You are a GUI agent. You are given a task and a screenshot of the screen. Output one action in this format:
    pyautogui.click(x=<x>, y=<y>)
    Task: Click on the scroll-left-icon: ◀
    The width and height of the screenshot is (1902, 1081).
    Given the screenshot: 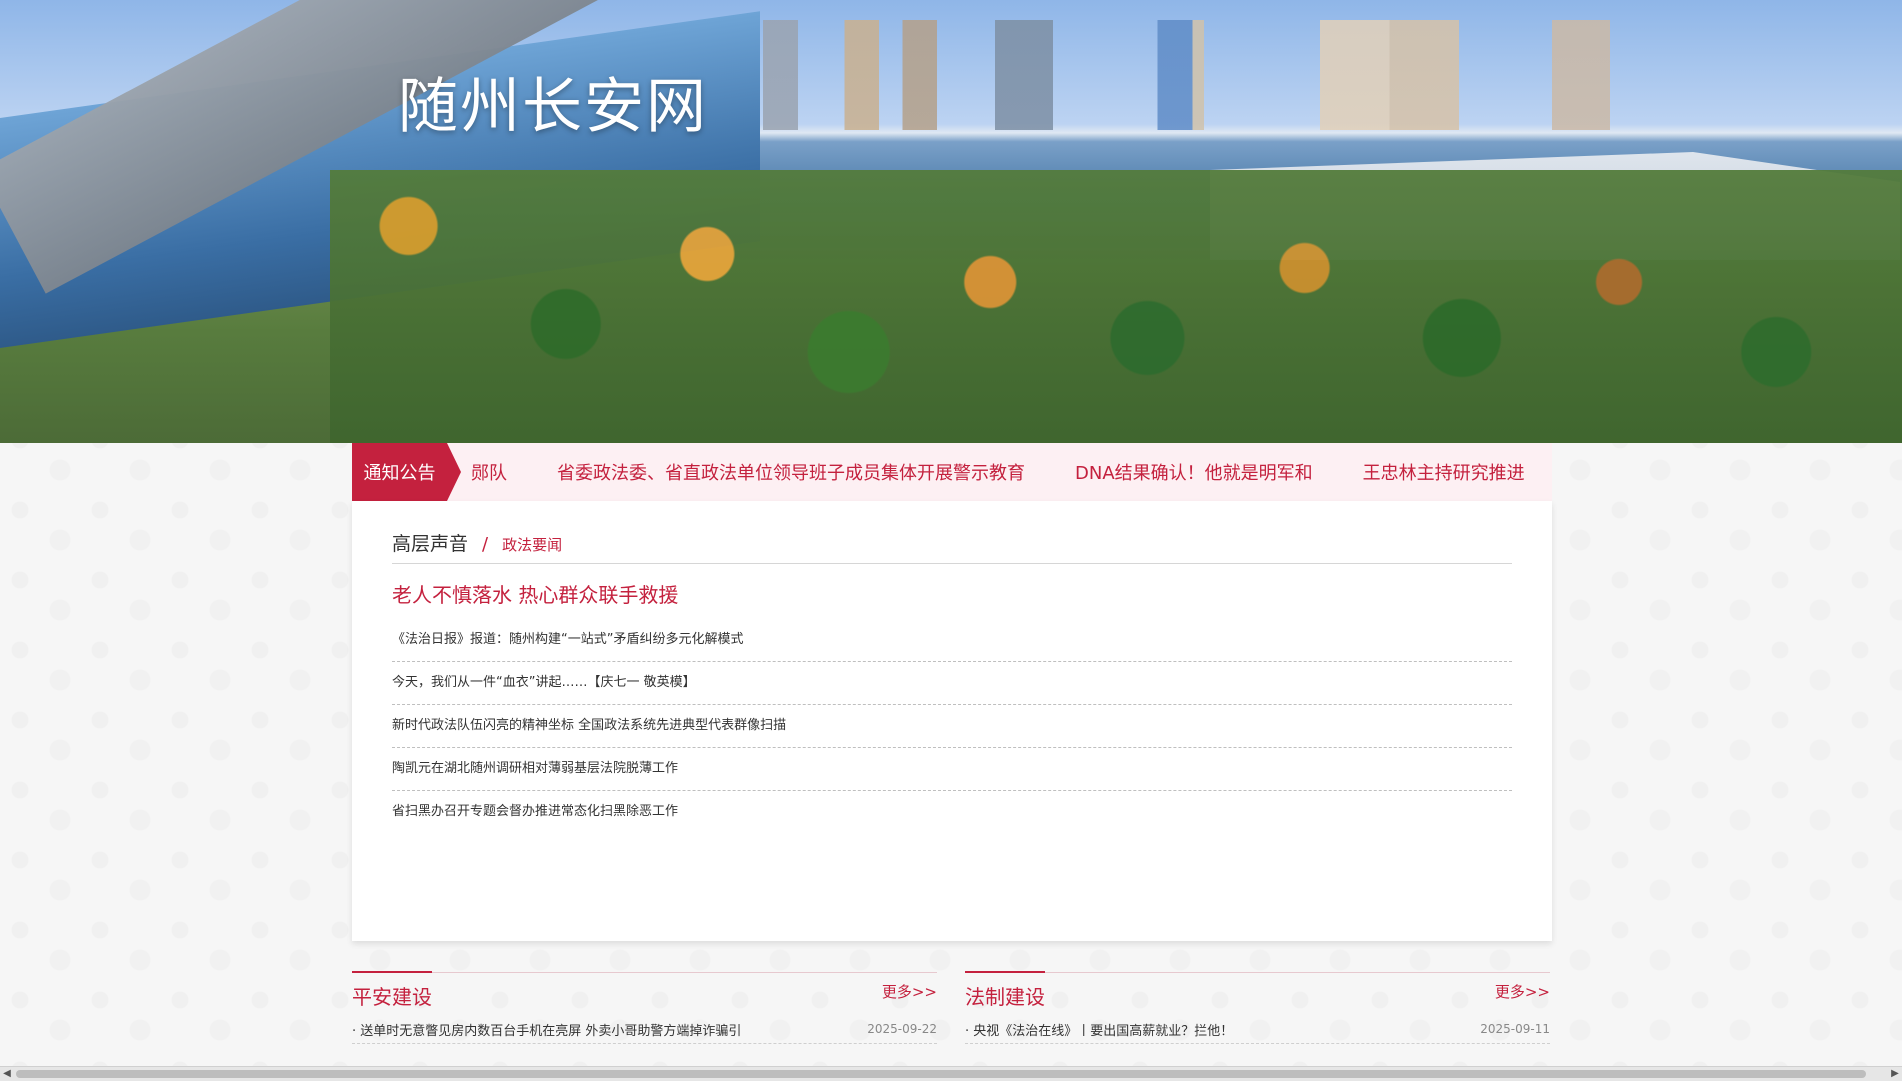 What is the action you would take?
    pyautogui.click(x=7, y=1074)
    